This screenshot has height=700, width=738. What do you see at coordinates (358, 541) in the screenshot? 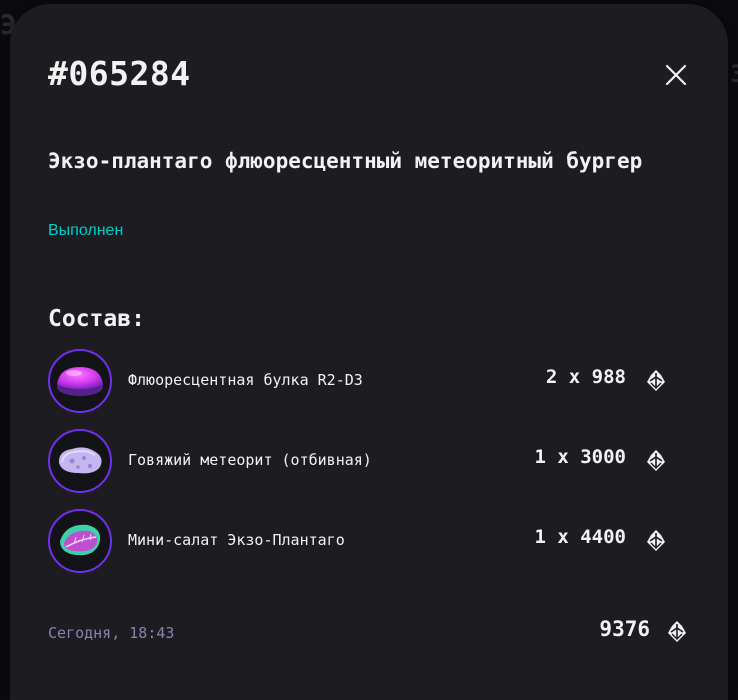
I see `ingredient-item: Мини-салат Экзо-Плантаго 1 x 4400` at bounding box center [358, 541].